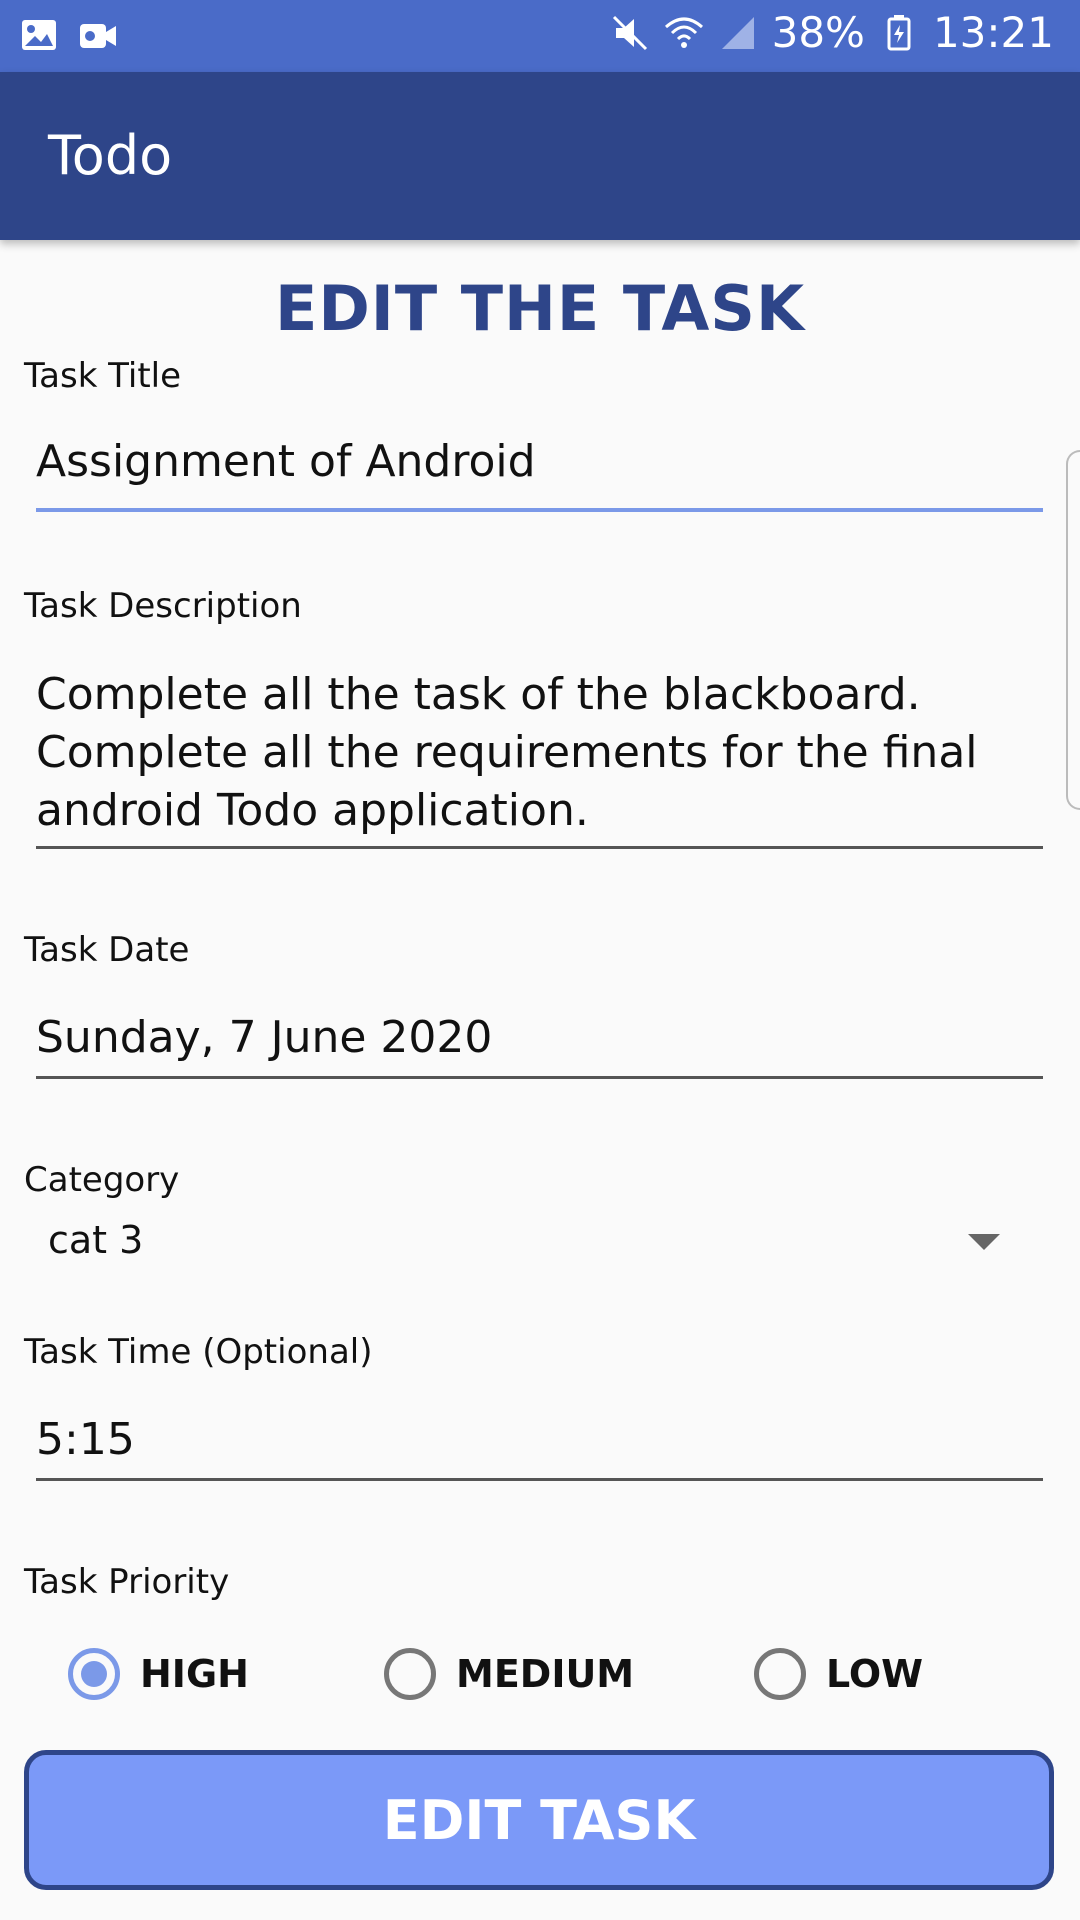 This screenshot has height=1920, width=1080. I want to click on mute-icon, so click(629, 32).